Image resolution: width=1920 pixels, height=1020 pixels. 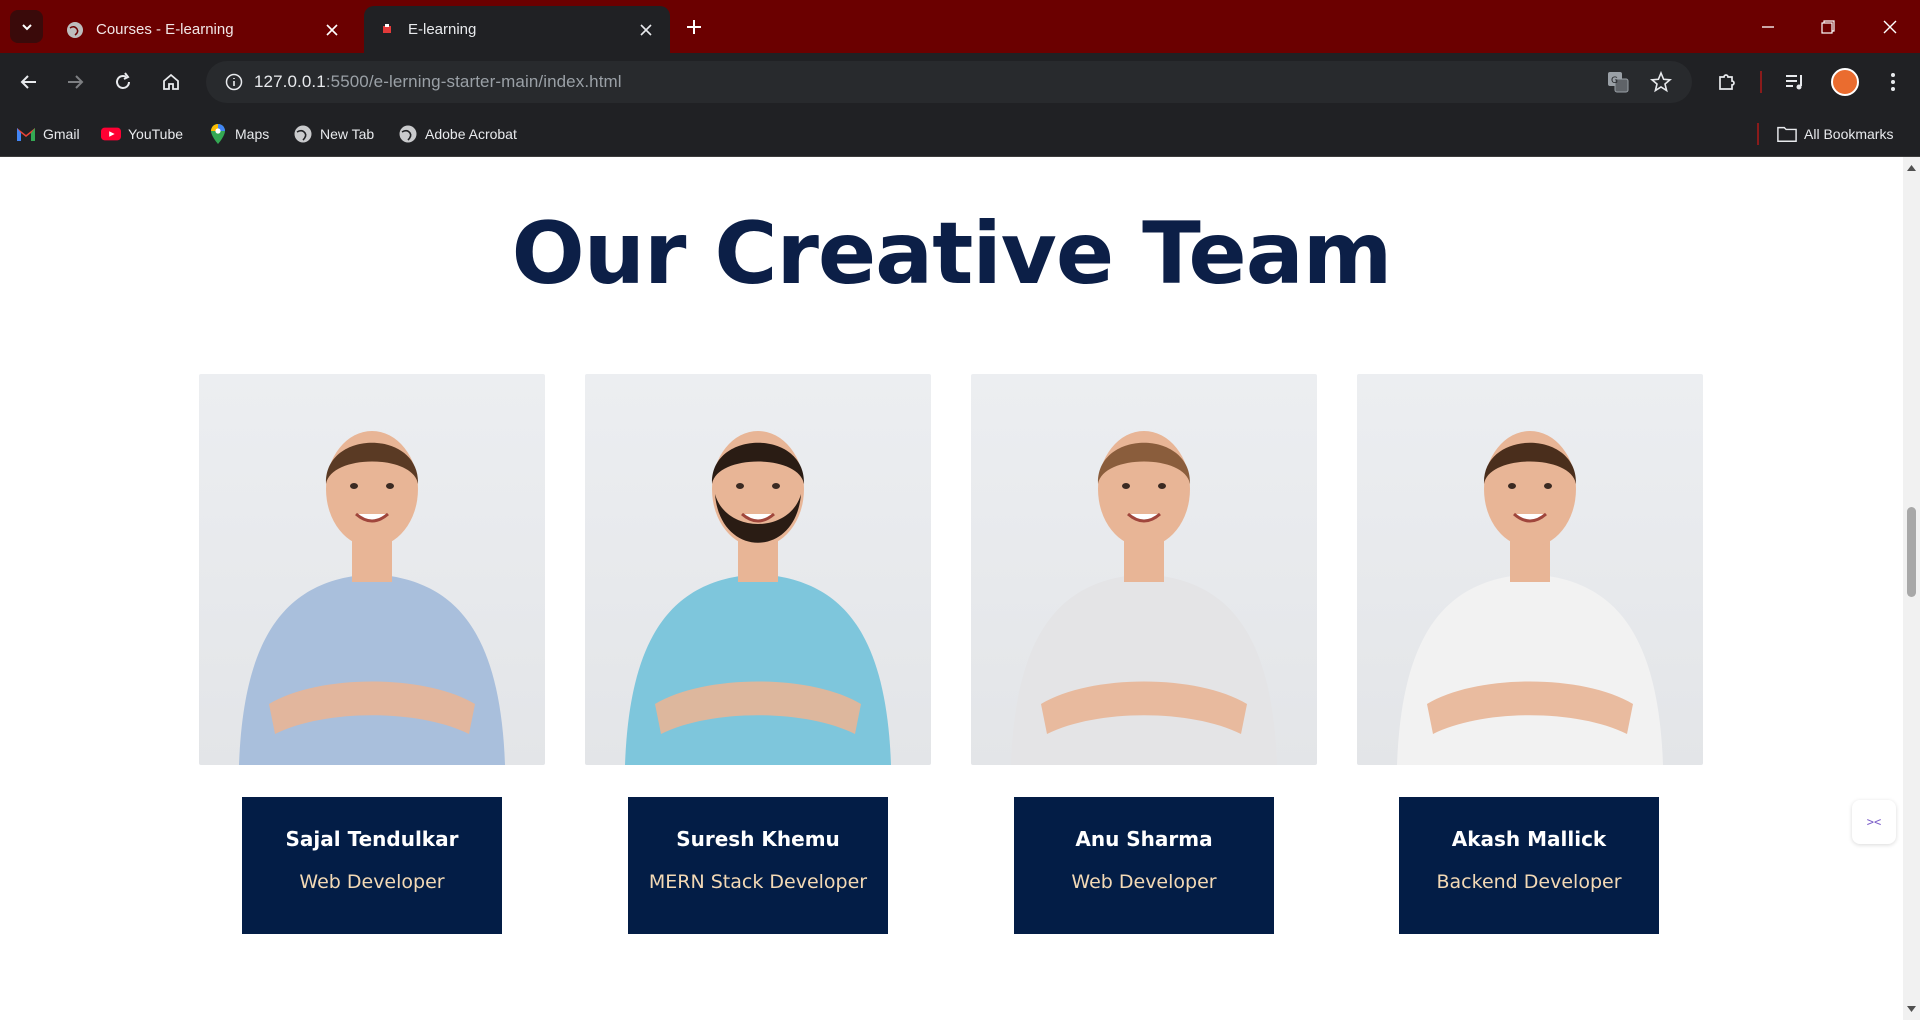 What do you see at coordinates (952, 254) in the screenshot?
I see `section-heading: Our Creative Team` at bounding box center [952, 254].